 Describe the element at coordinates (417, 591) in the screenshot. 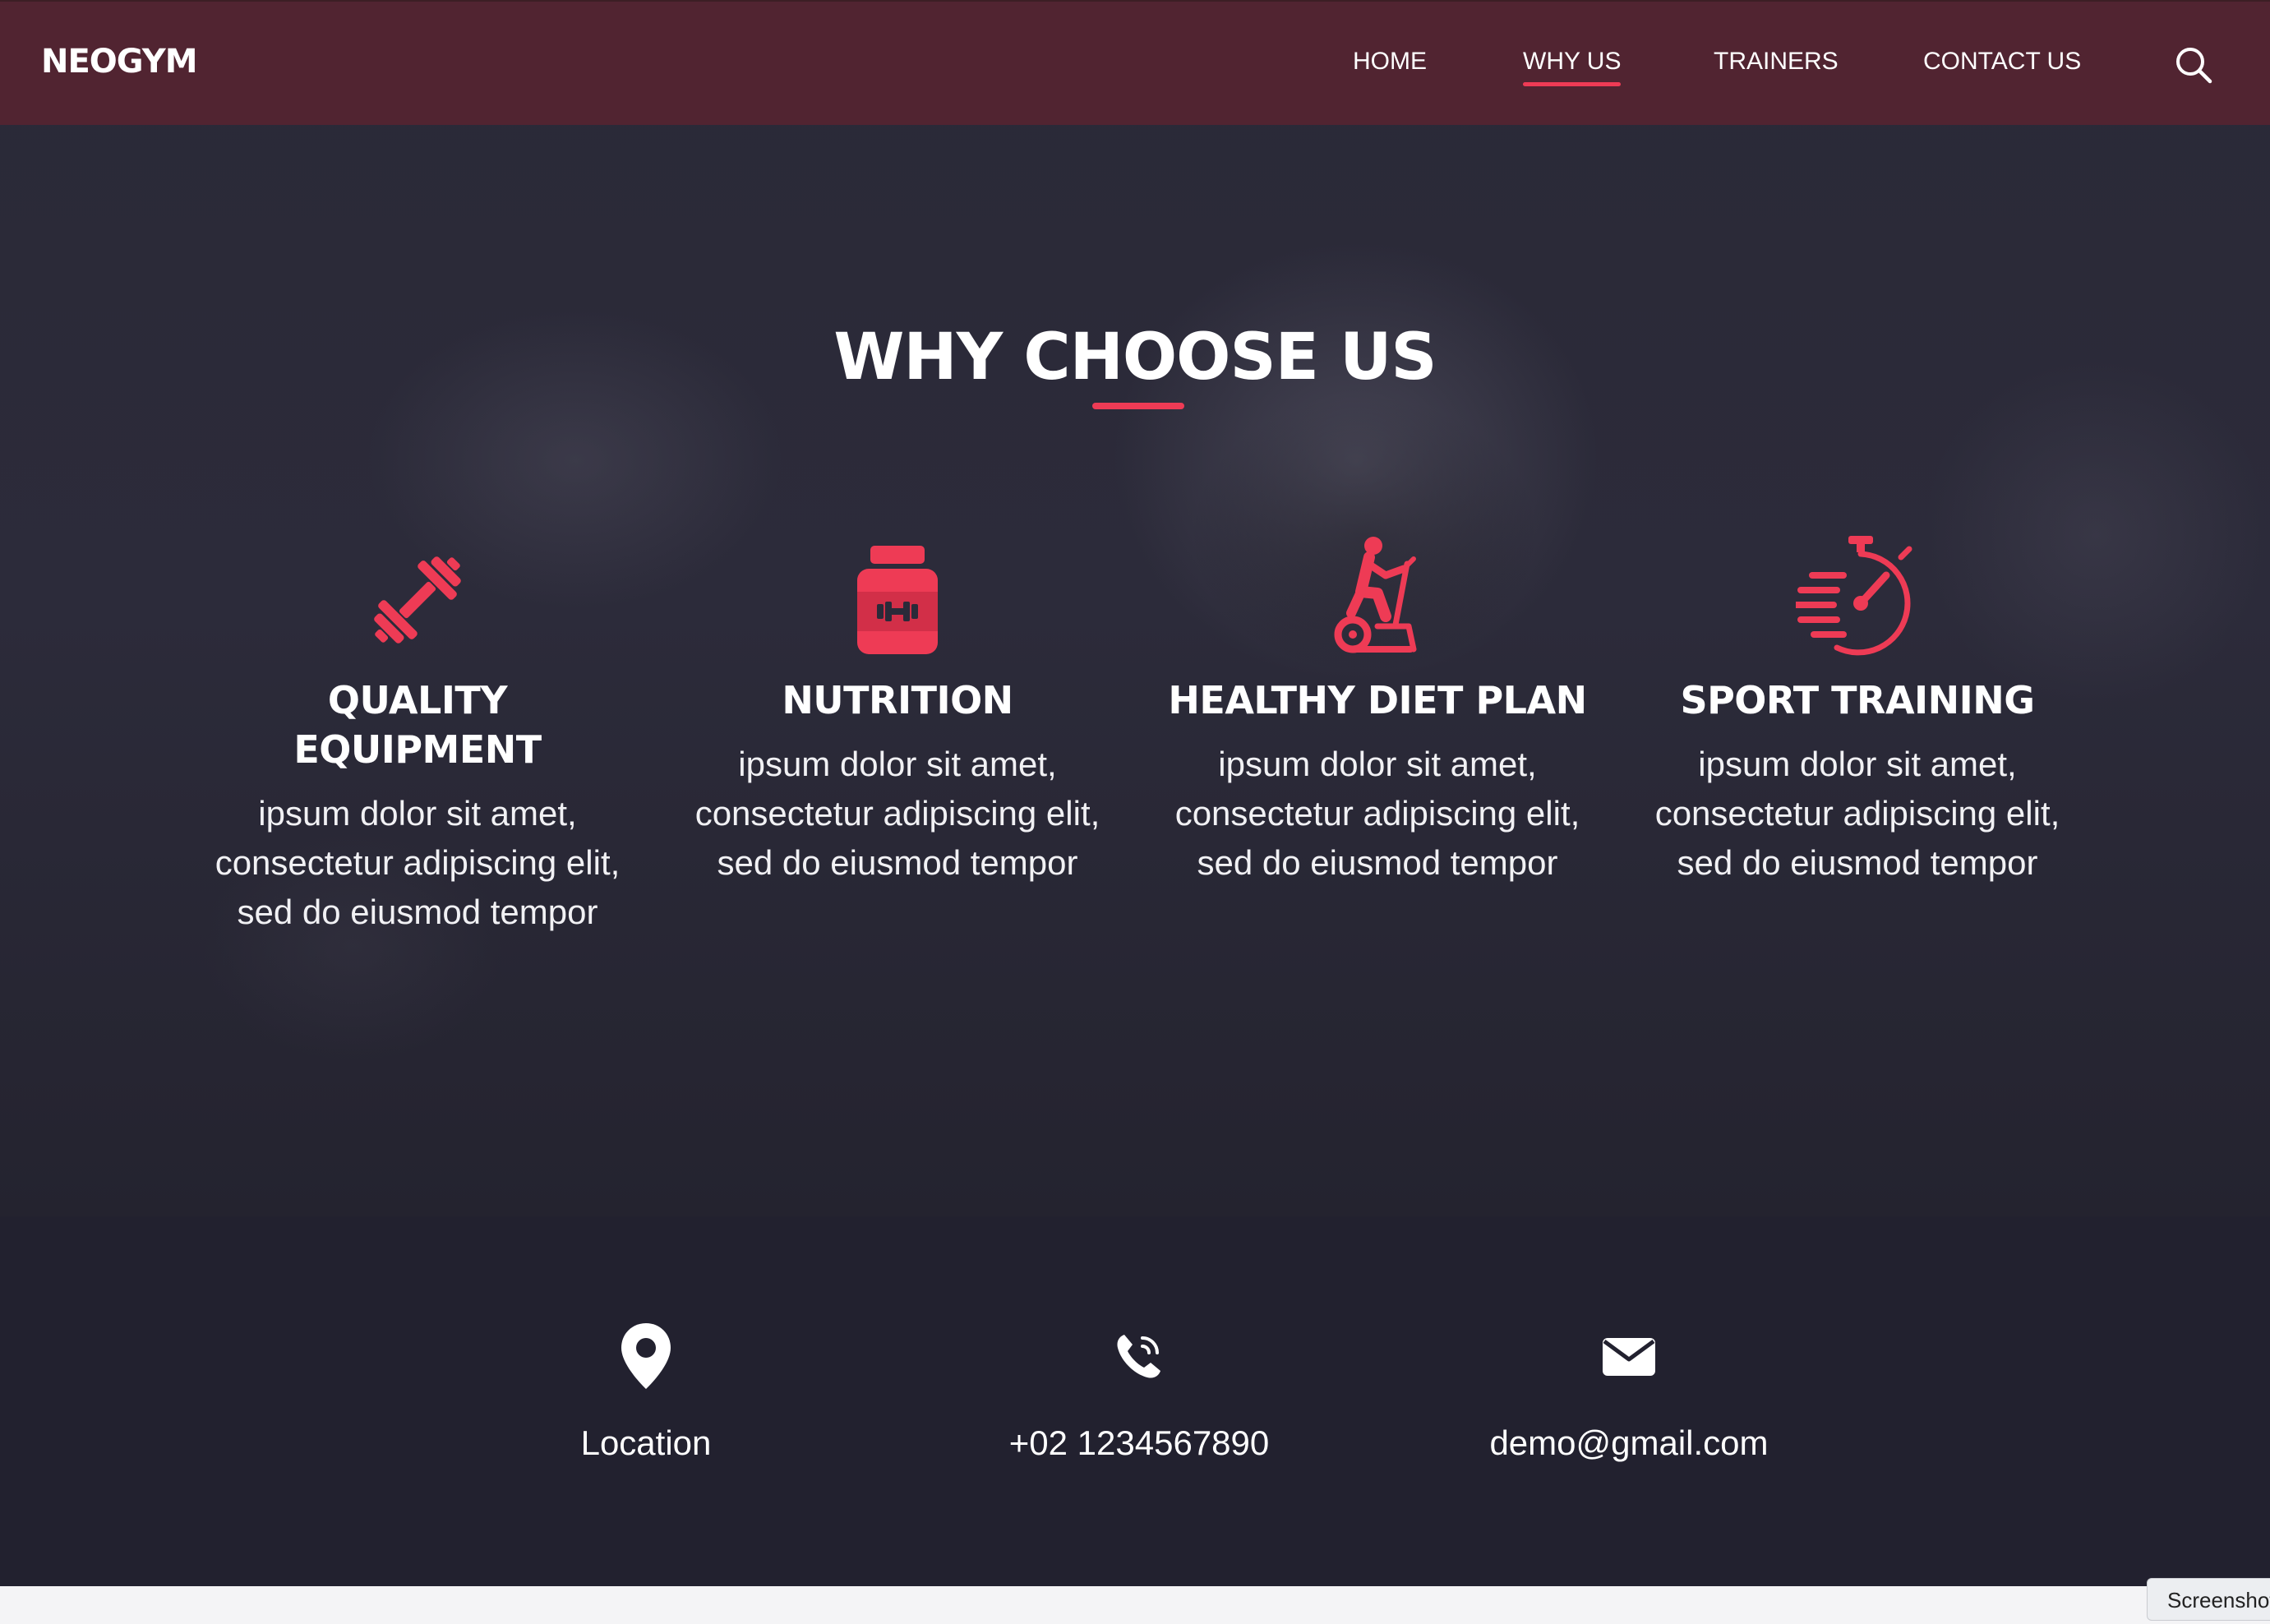

I see `barbell-icon` at that location.